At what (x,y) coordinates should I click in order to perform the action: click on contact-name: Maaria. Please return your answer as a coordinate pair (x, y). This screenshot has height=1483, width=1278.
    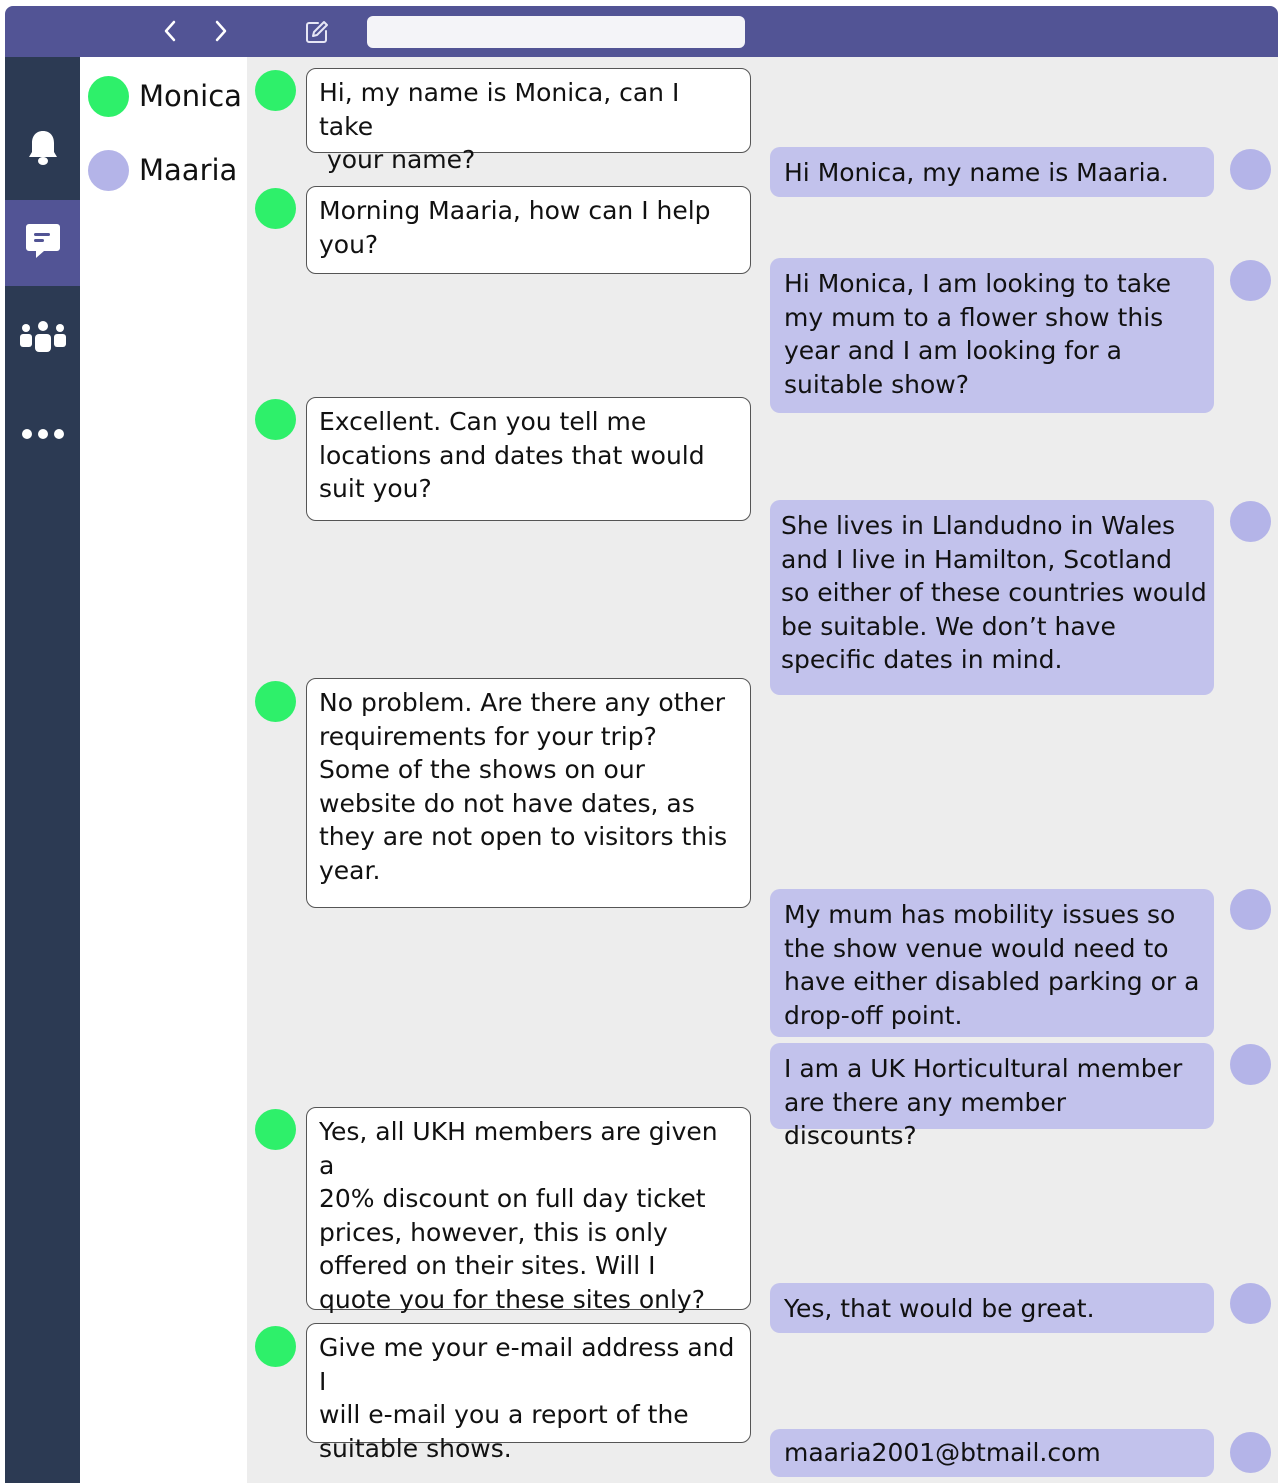
    Looking at the image, I should click on (188, 170).